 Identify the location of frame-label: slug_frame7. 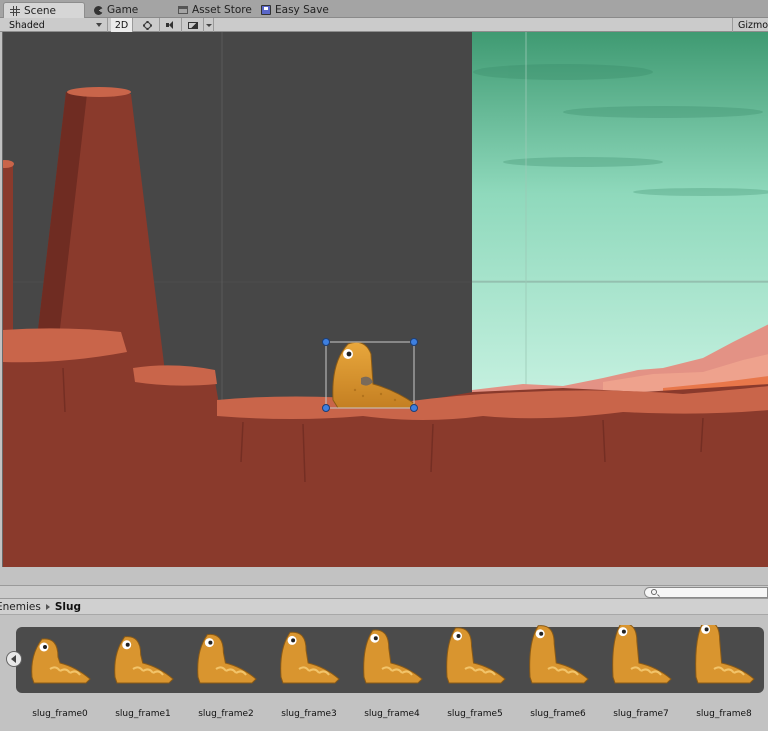
(641, 714).